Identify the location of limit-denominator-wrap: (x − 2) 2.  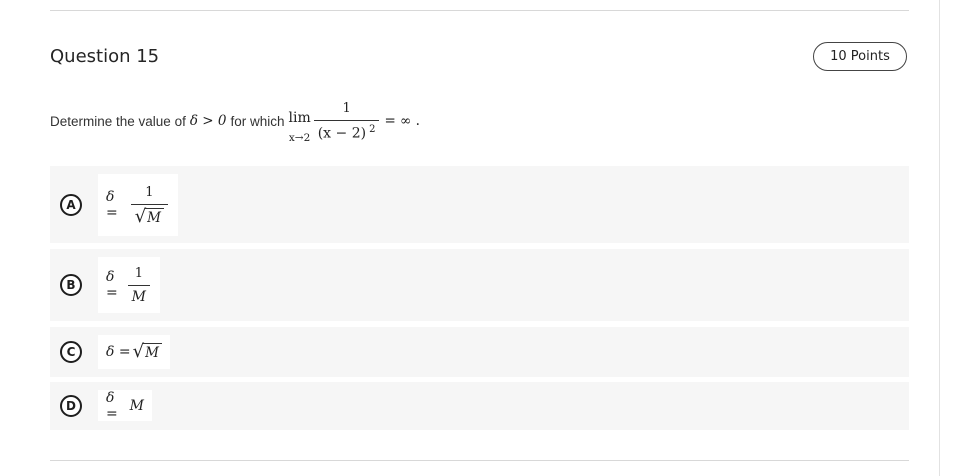
(346, 130).